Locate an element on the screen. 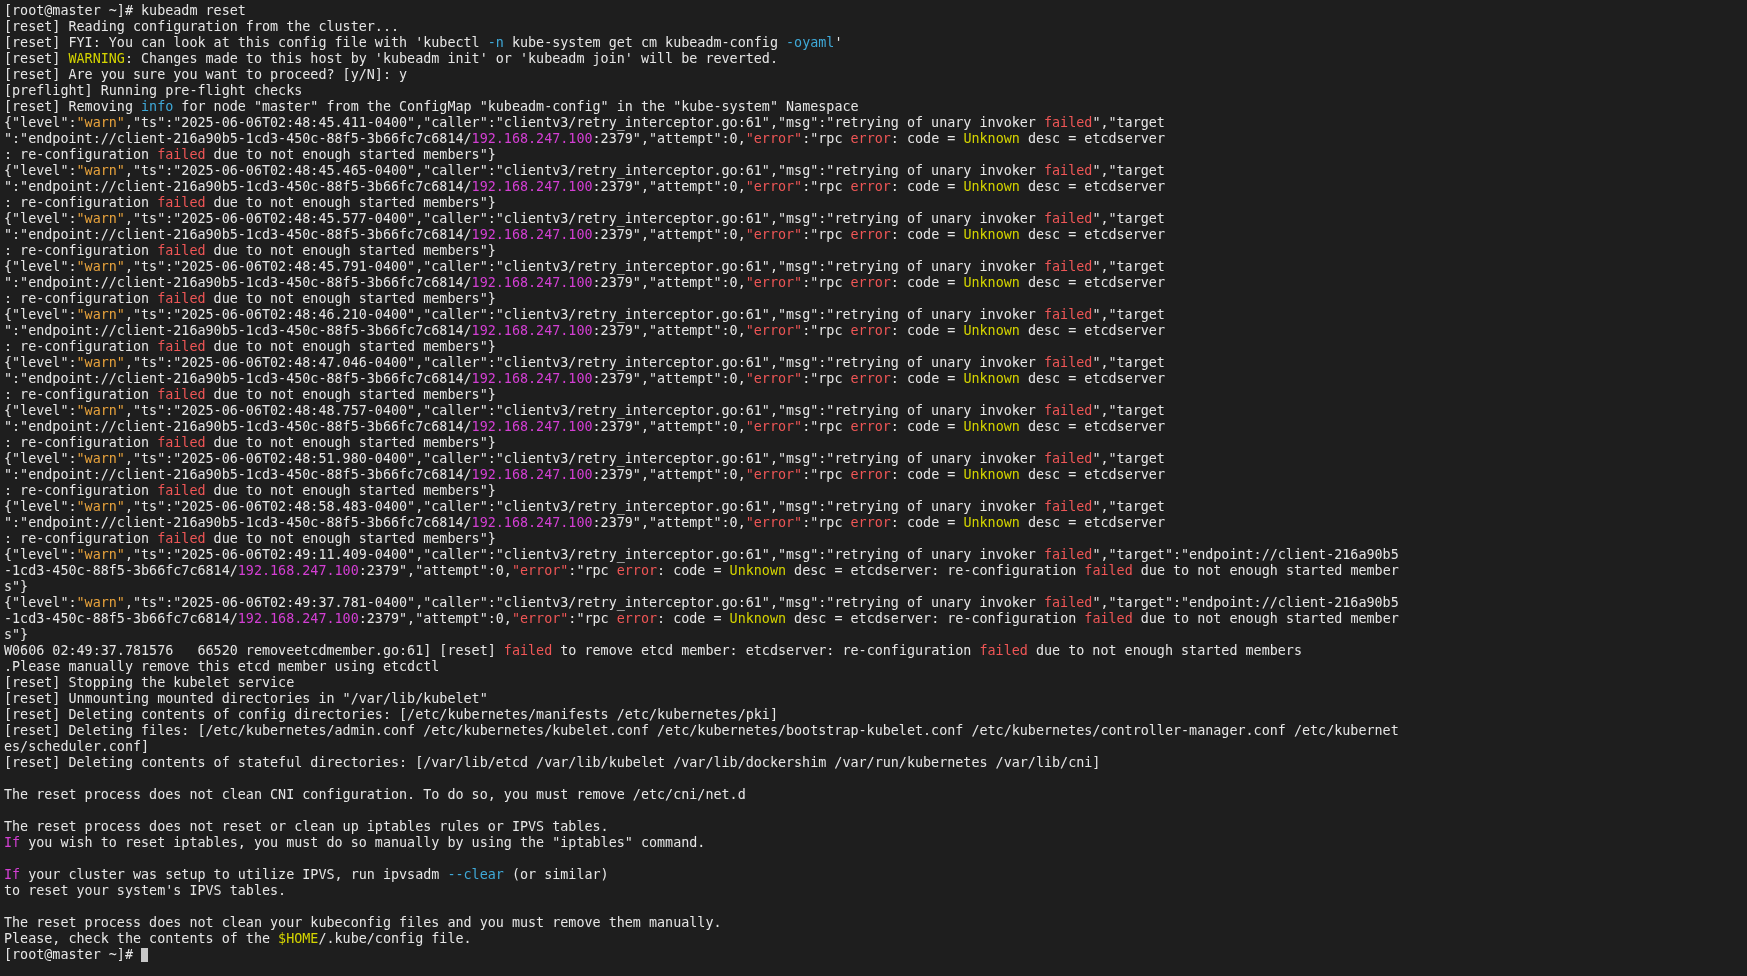  terminal-line: {"level":"warn","ts":"2025-06-06T02:48:45.465-0400","caller":"clientv3/retry_interceptor.go:61","msg":"retrying of unary invoker failed","target is located at coordinates (584, 171).